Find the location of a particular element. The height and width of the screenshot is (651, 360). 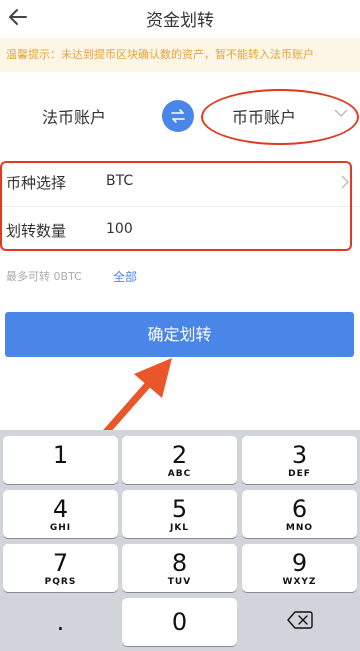

notice-banner: 温馨提示：未达到提币区块确认数的资产，暂不能转入法币账户 is located at coordinates (180, 55).